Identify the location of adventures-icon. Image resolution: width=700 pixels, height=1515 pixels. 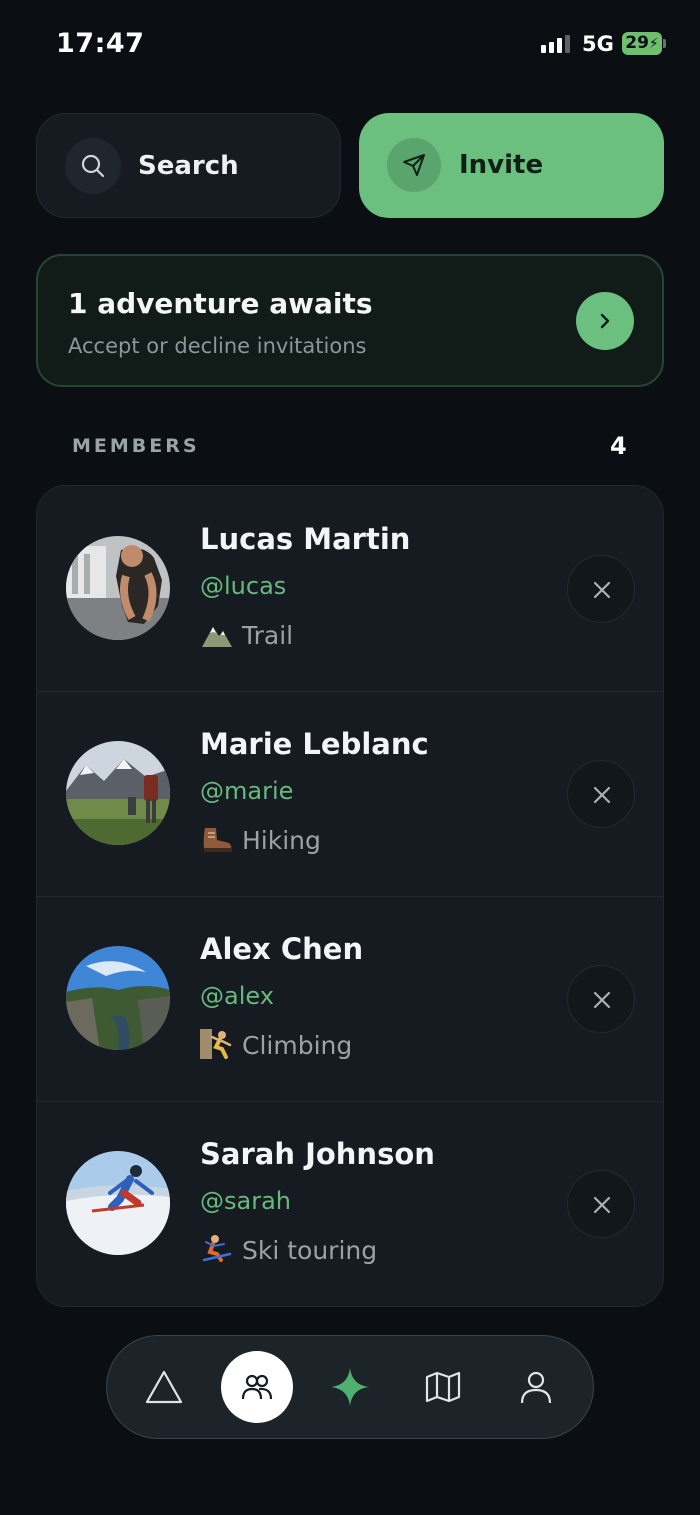
(164, 1387).